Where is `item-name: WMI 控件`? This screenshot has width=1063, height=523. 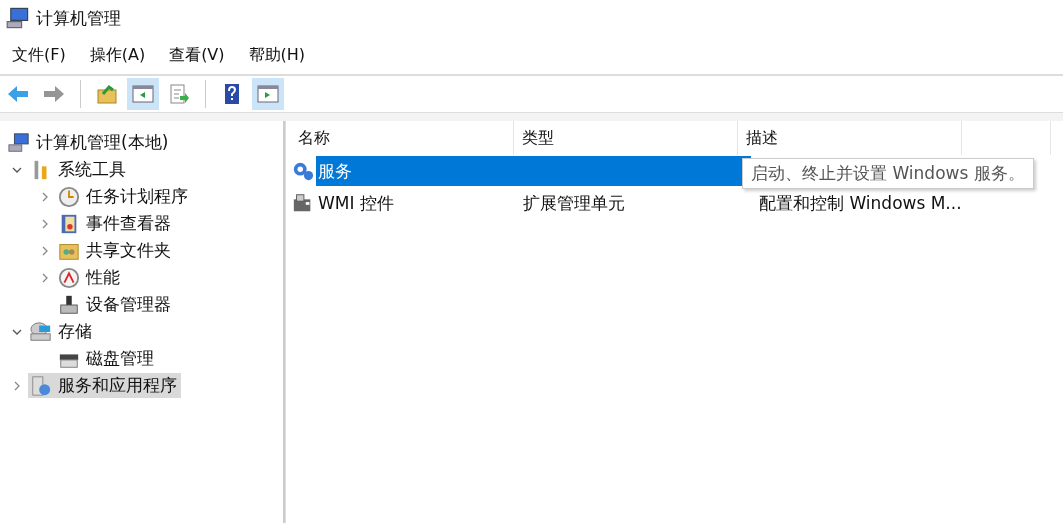 item-name: WMI 控件 is located at coordinates (417, 203).